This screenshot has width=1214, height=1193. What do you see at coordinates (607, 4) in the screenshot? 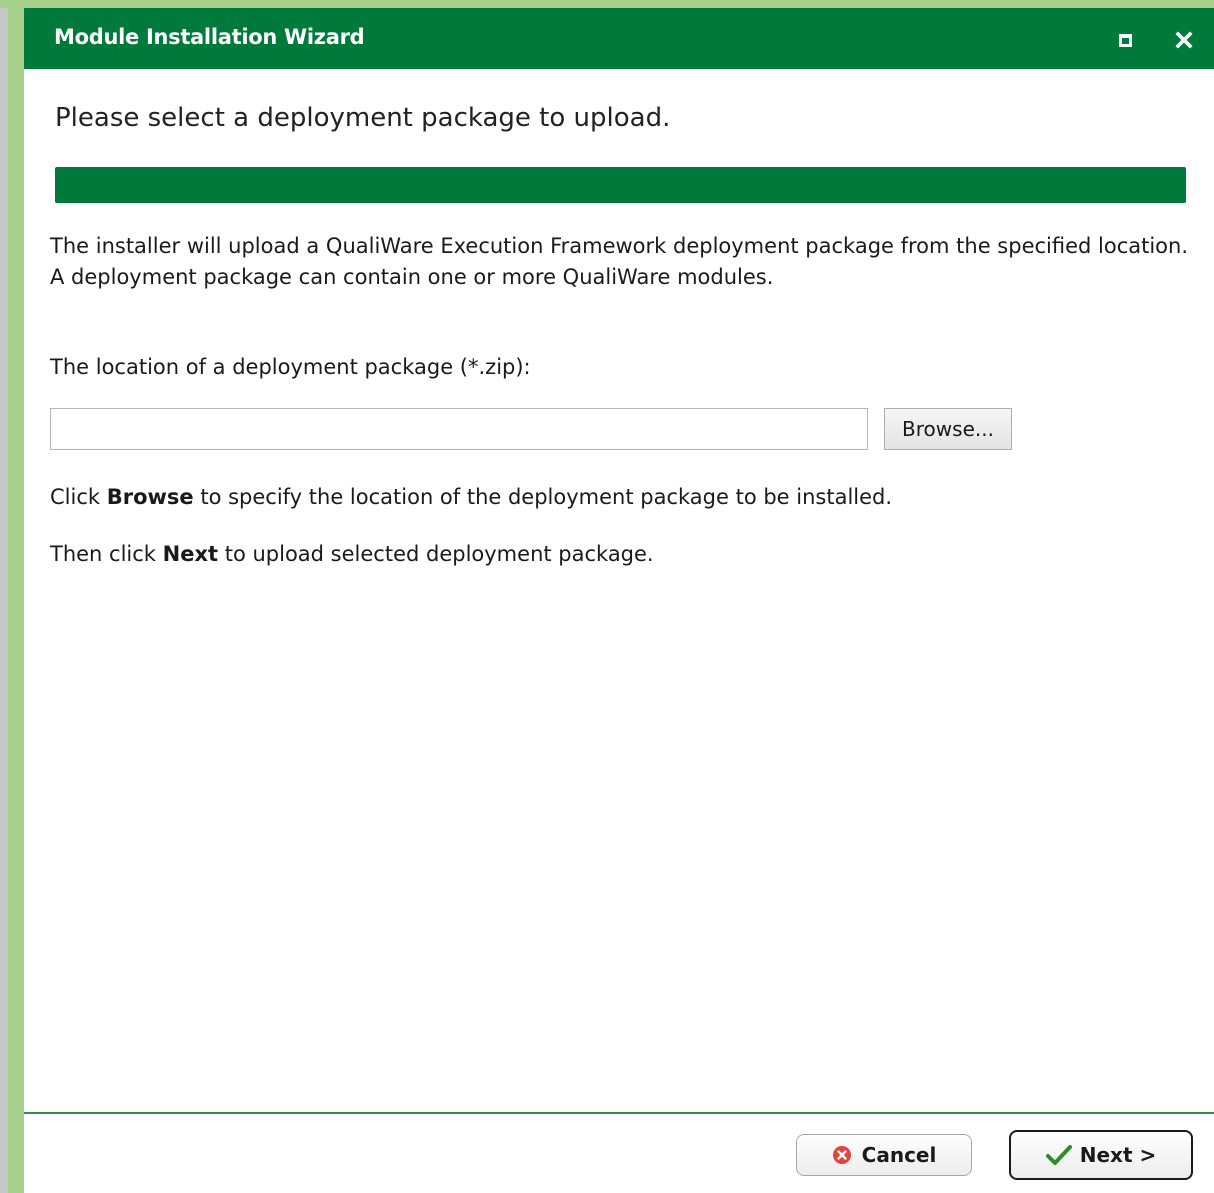
I see `background-top-border` at bounding box center [607, 4].